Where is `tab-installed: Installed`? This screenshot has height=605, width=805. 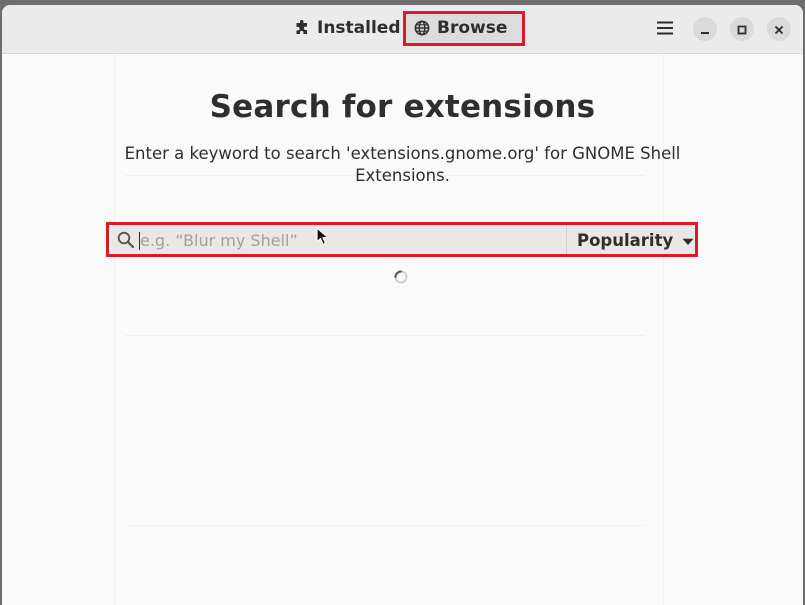 tab-installed: Installed is located at coordinates (342, 28).